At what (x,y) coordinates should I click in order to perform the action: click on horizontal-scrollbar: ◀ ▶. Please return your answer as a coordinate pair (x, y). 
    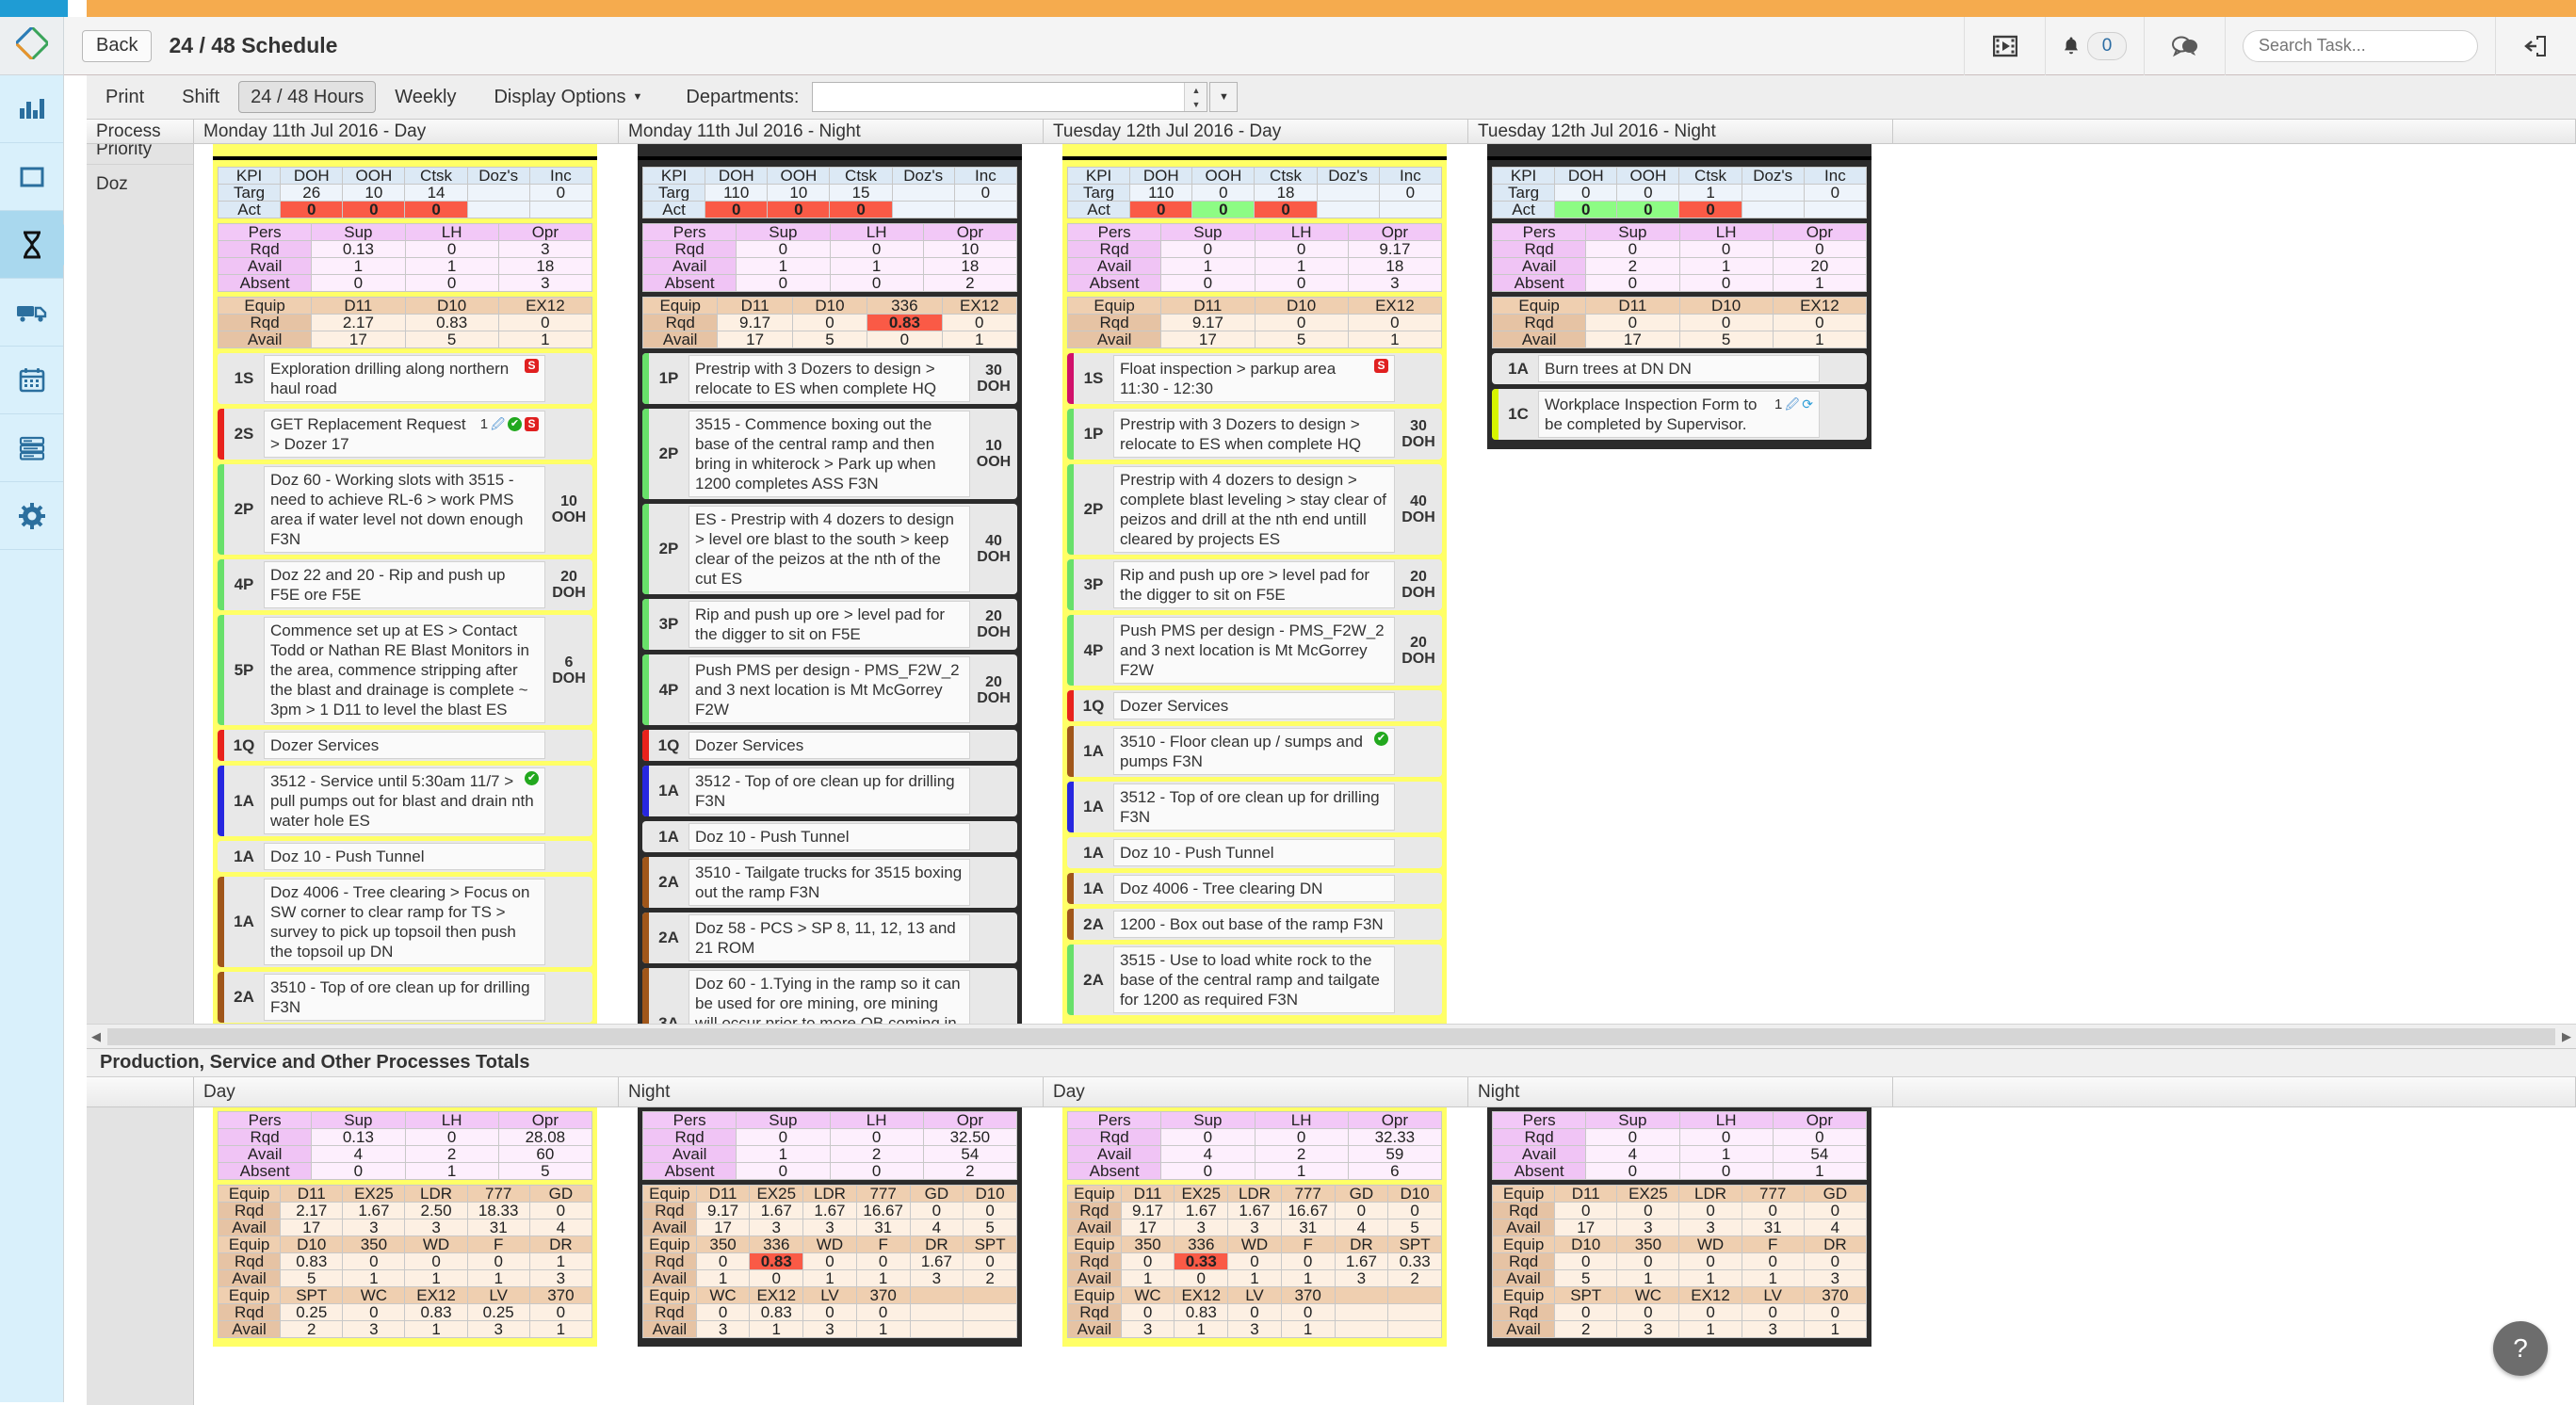
    Looking at the image, I should click on (1331, 1036).